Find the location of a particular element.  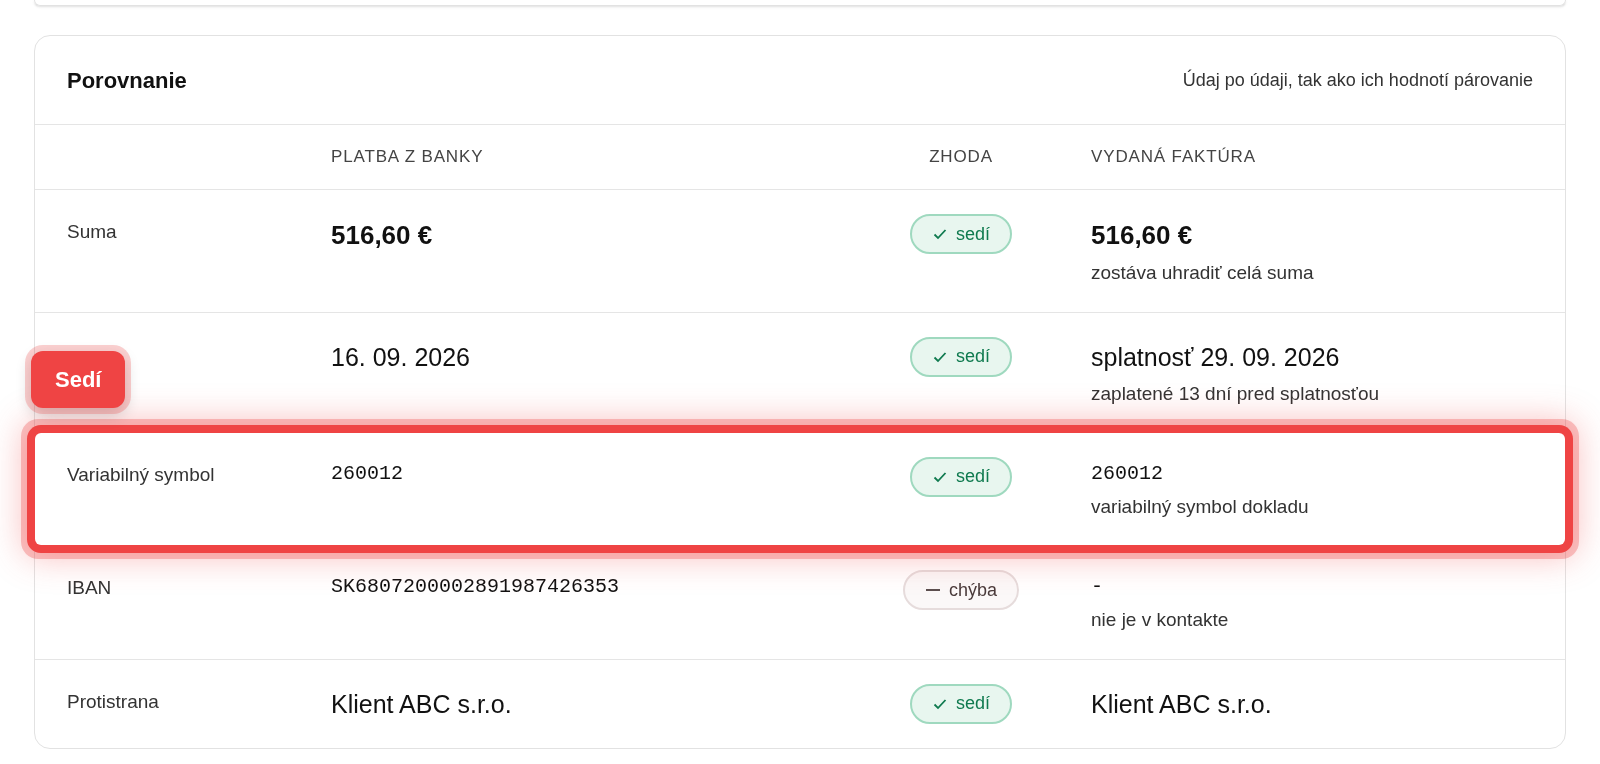

match-badge: chýba is located at coordinates (960, 590).